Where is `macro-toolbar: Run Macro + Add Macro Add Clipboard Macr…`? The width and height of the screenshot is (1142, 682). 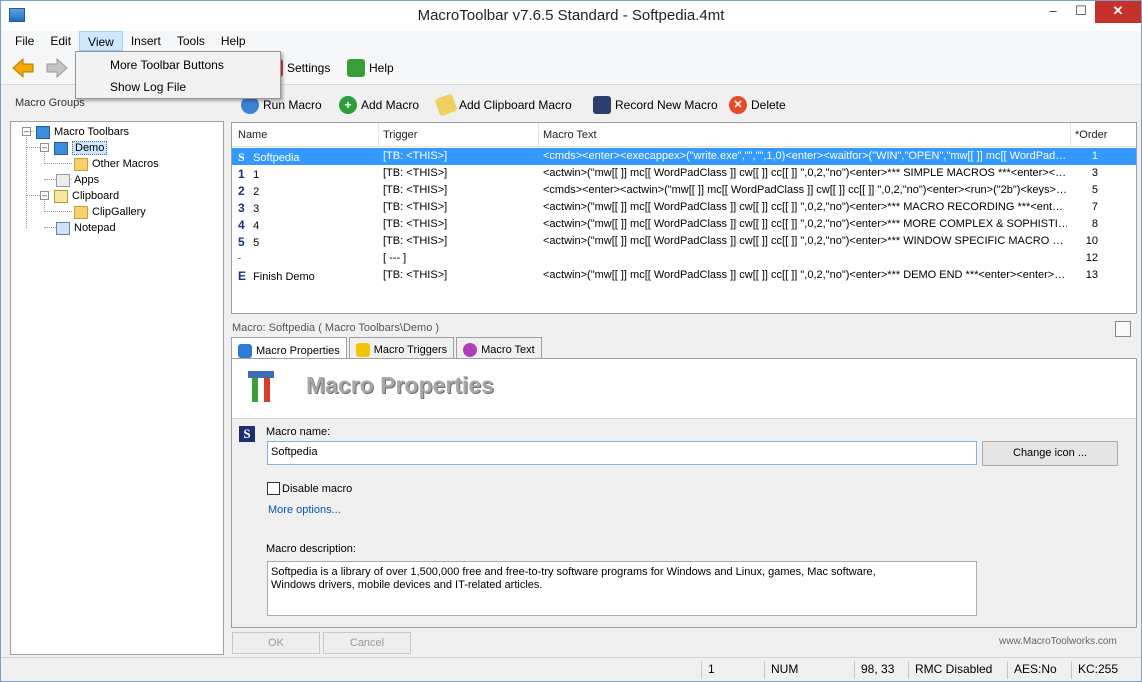
macro-toolbar: Run Macro + Add Macro Add Clipboard Macr… is located at coordinates (685, 105).